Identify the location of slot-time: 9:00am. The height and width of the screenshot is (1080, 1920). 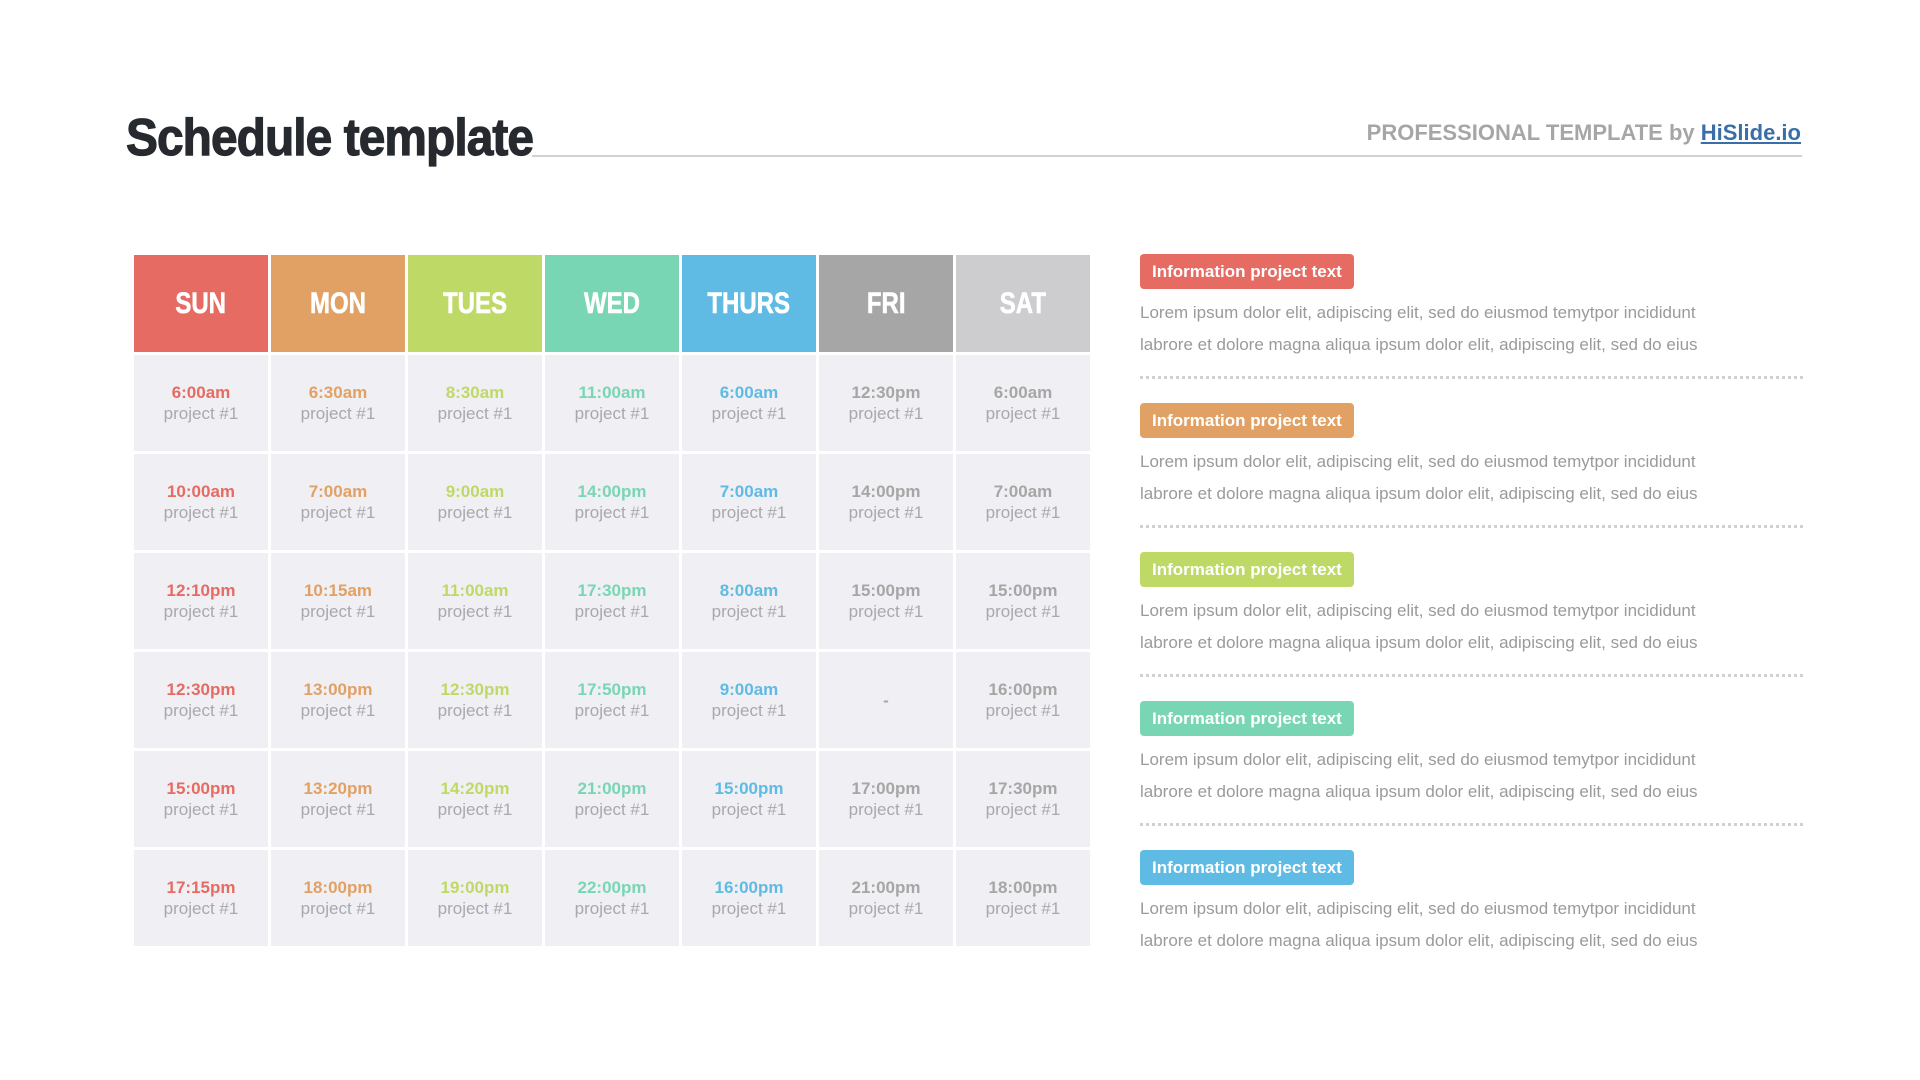
(749, 689).